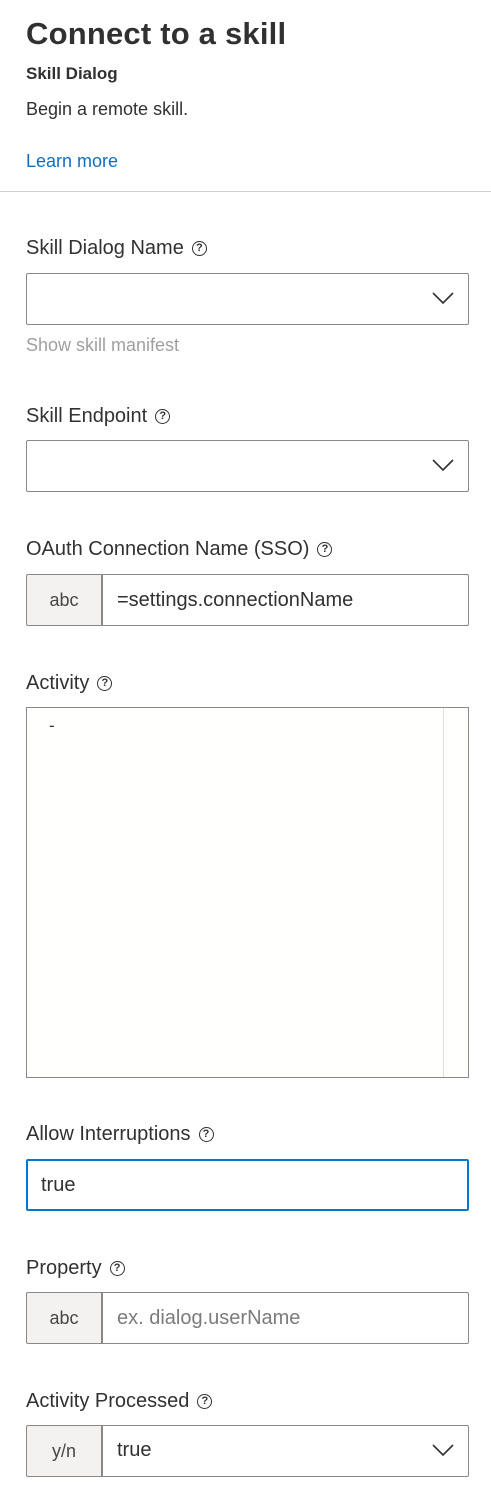 The height and width of the screenshot is (1499, 491). Describe the element at coordinates (285, 1451) in the screenshot. I see `activity-processed-dropdown: true` at that location.